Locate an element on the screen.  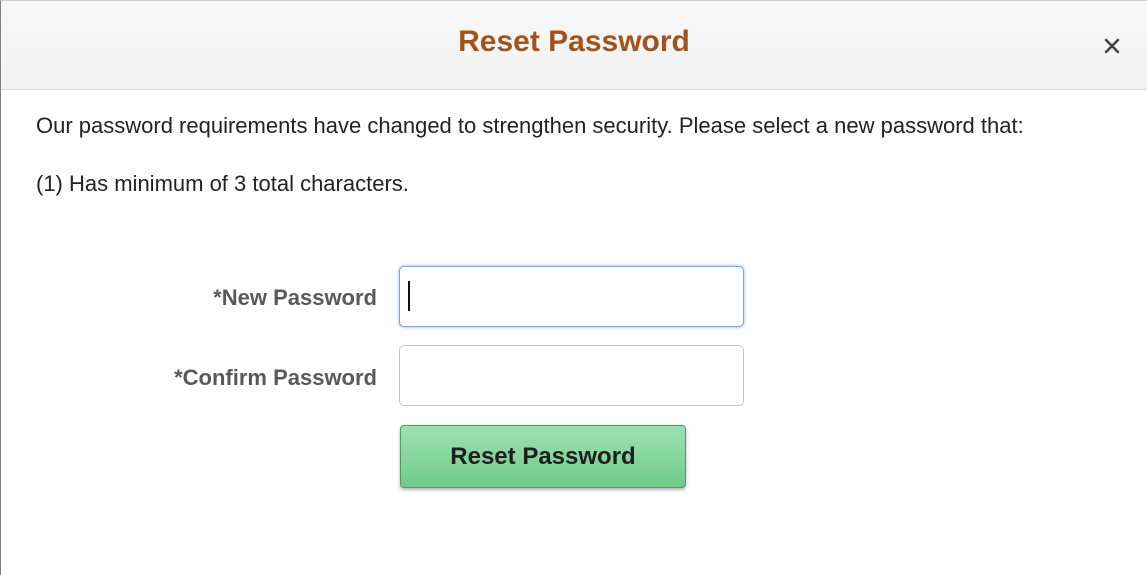
close-icon is located at coordinates (1112, 46).